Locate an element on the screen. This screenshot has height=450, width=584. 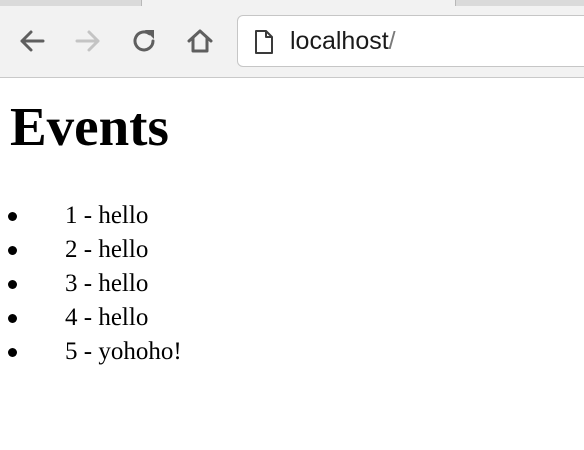
event-text: 4 - hello is located at coordinates (107, 317).